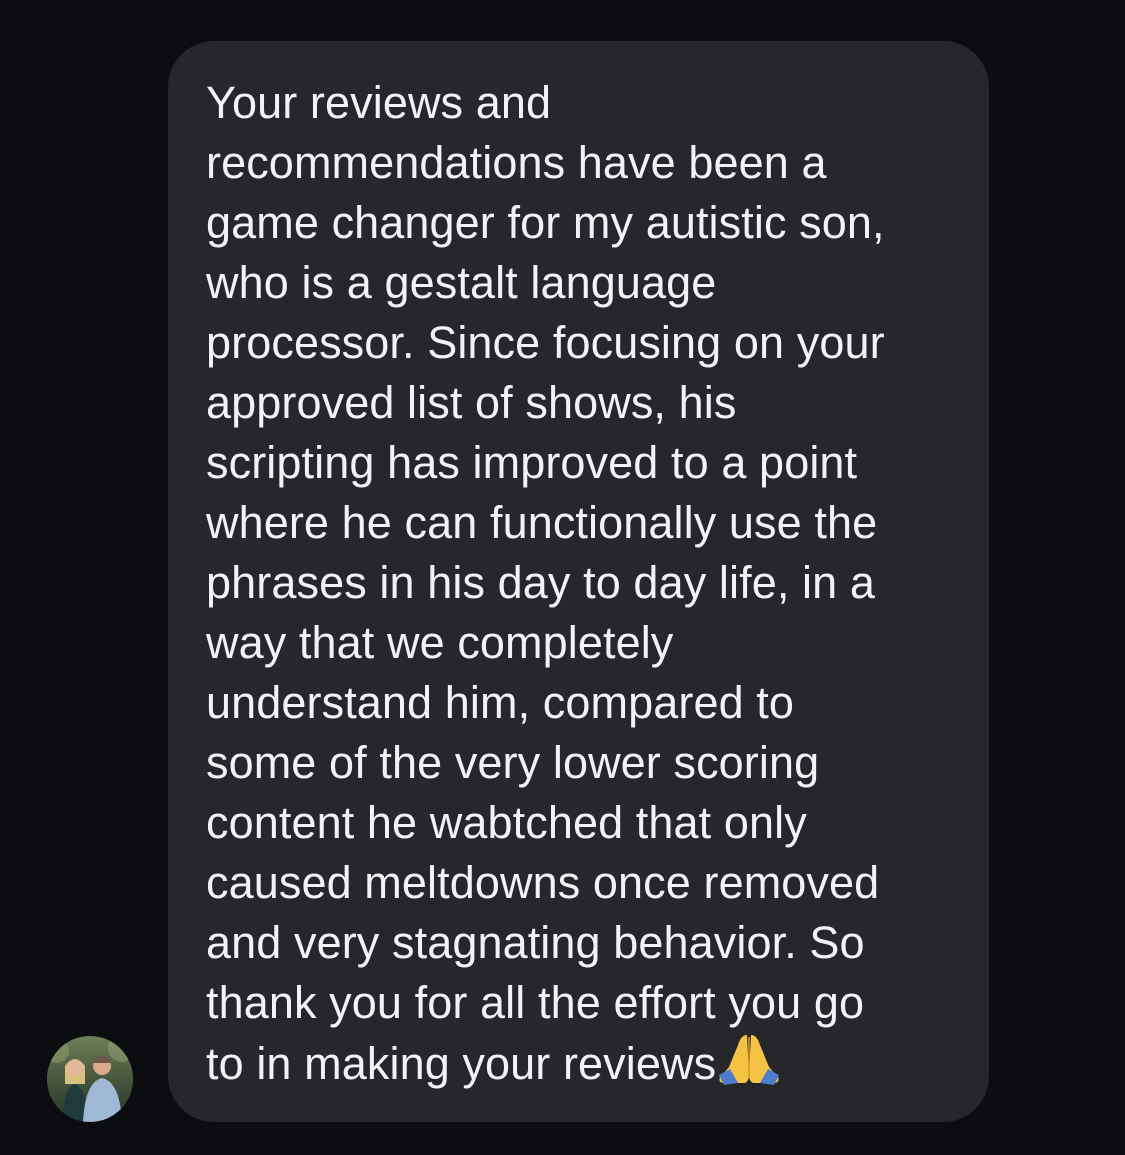  Describe the element at coordinates (540, 582) in the screenshot. I see `message-line: phrases in his day to day life, in a` at that location.